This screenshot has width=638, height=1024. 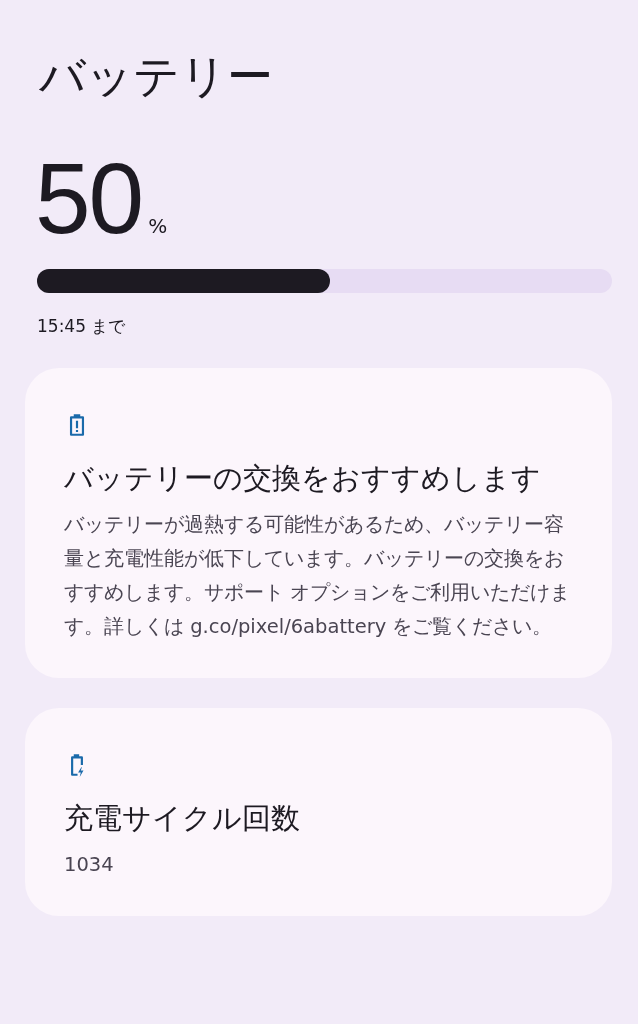 What do you see at coordinates (89, 865) in the screenshot?
I see `card-text: 1034` at bounding box center [89, 865].